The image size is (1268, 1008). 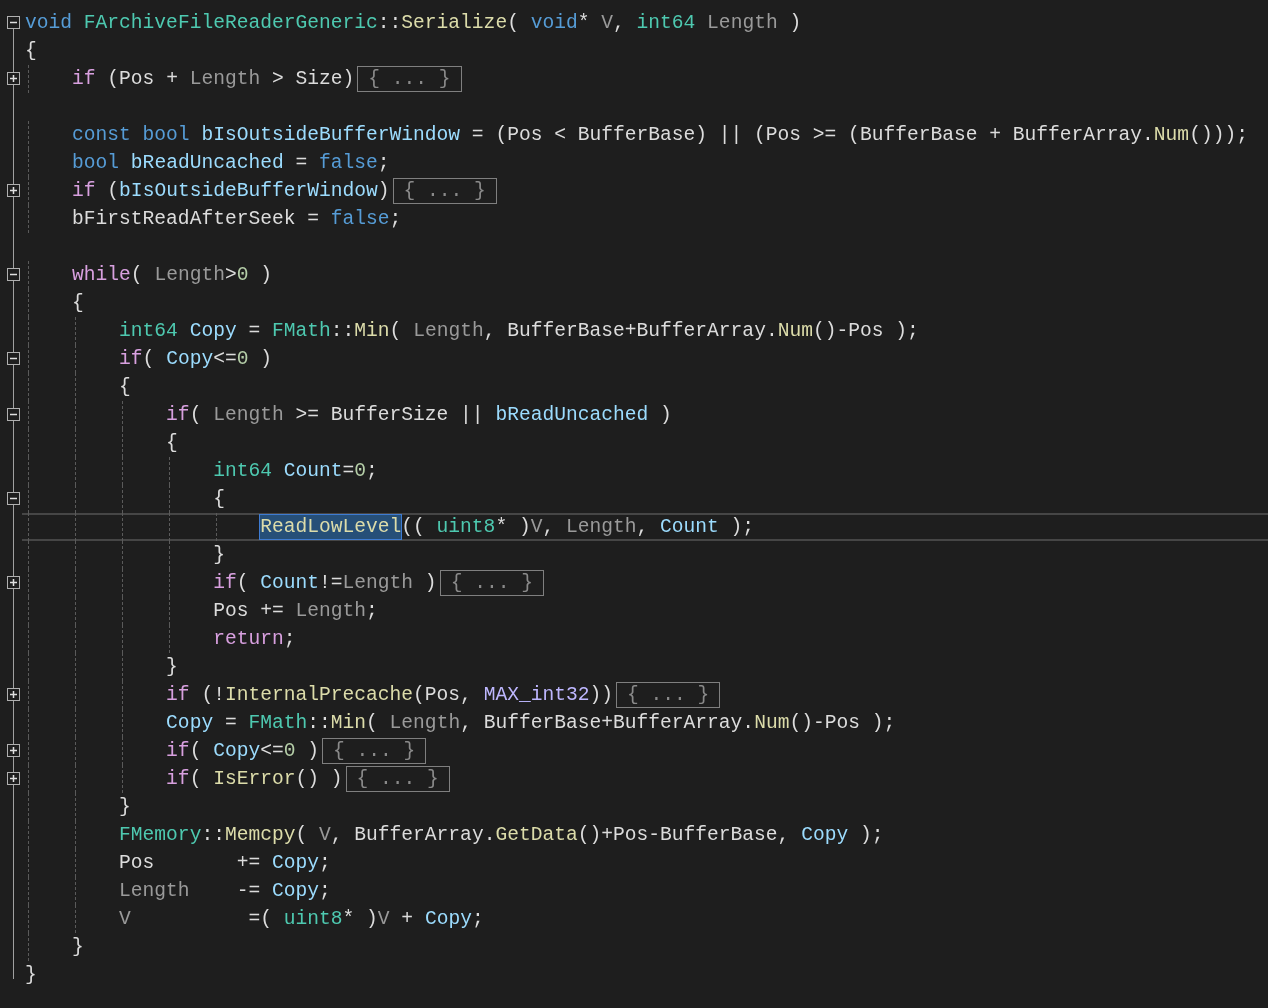 I want to click on code-text: = (Pos < BufferBase) || (Pos >= (BufferBase + BufferArray., so click(x=812, y=135).